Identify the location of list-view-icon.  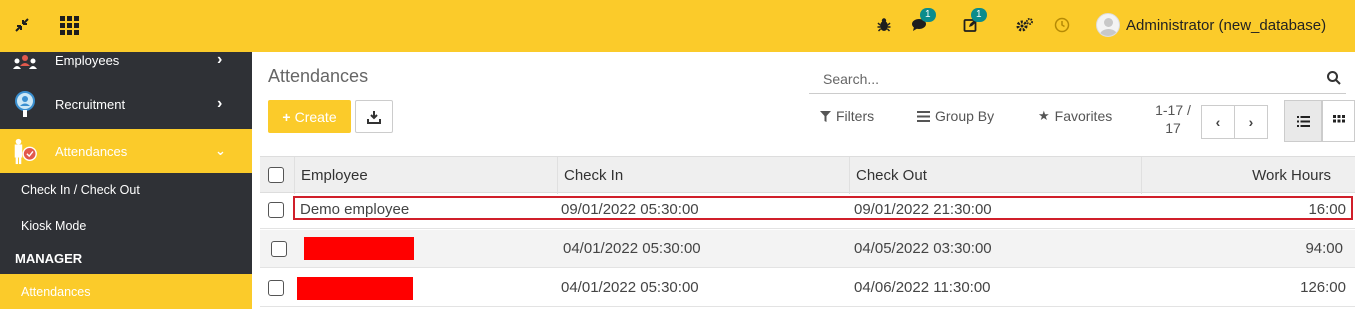
(1303, 121).